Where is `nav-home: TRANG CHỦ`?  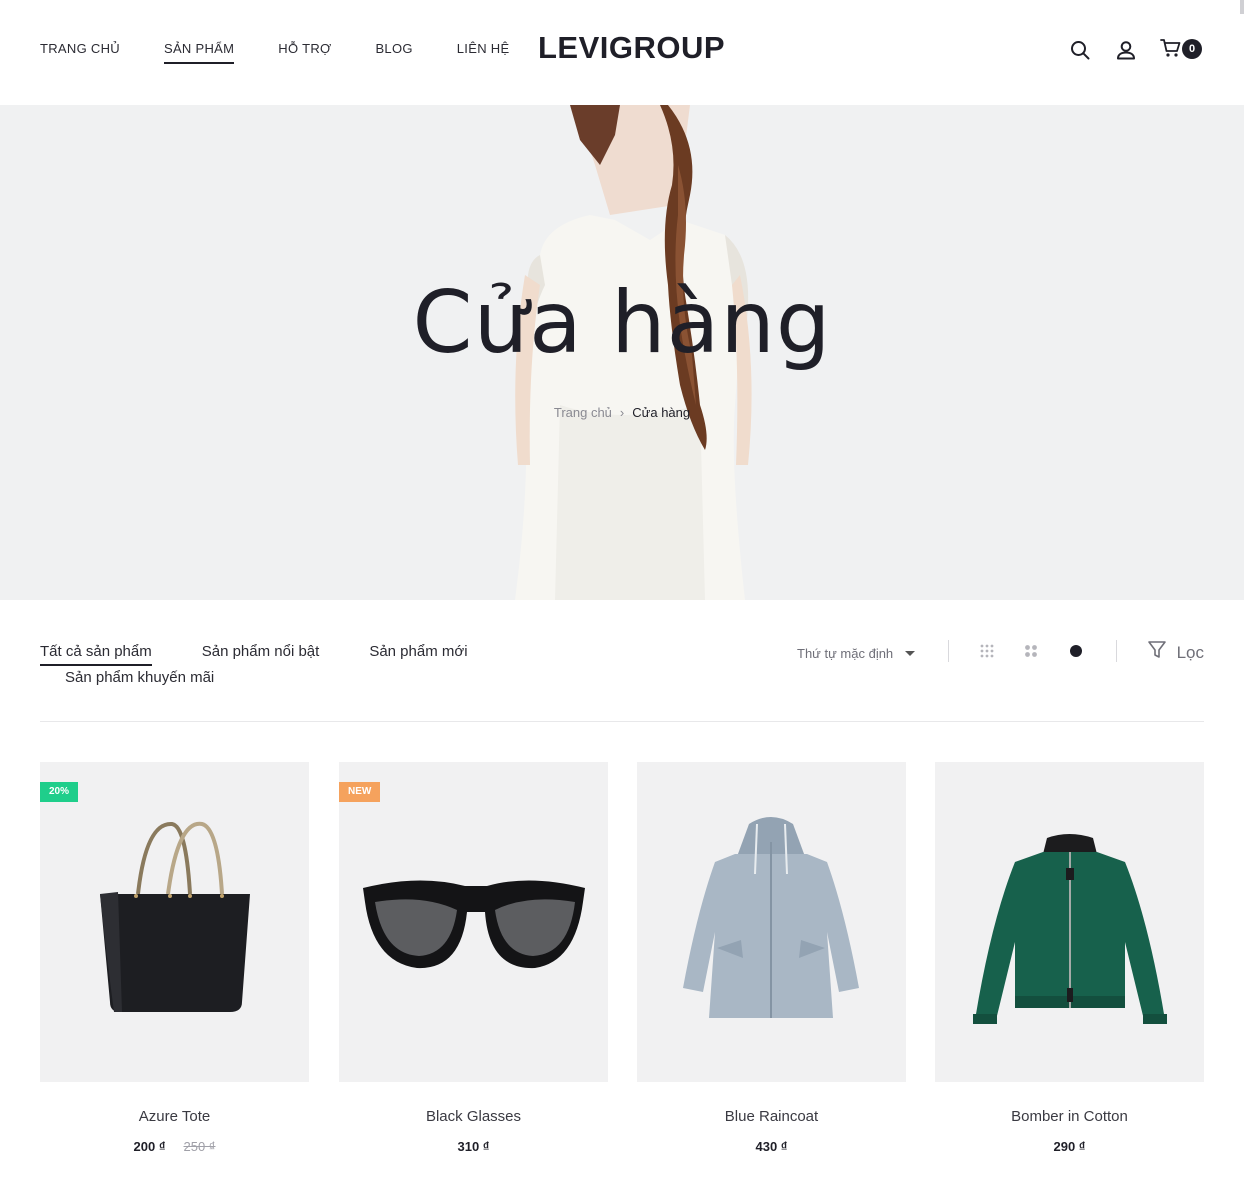 nav-home: TRANG CHỦ is located at coordinates (80, 52).